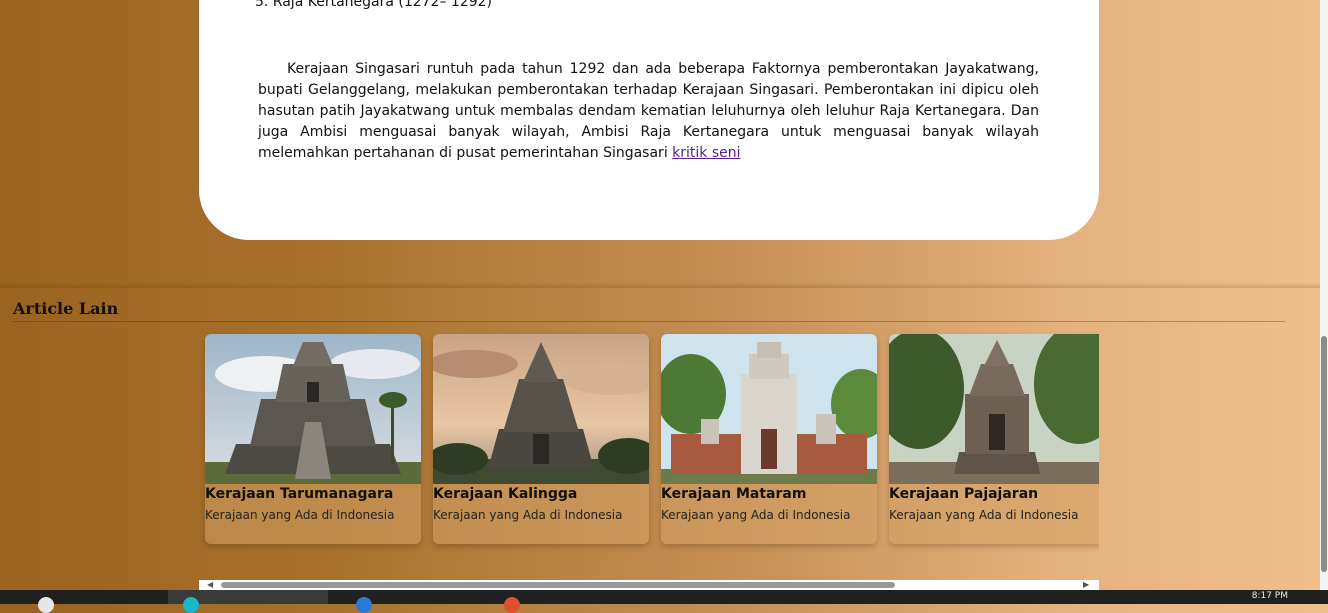  Describe the element at coordinates (1086, 585) in the screenshot. I see `scroll-right-arrow-icon: ▶` at that location.